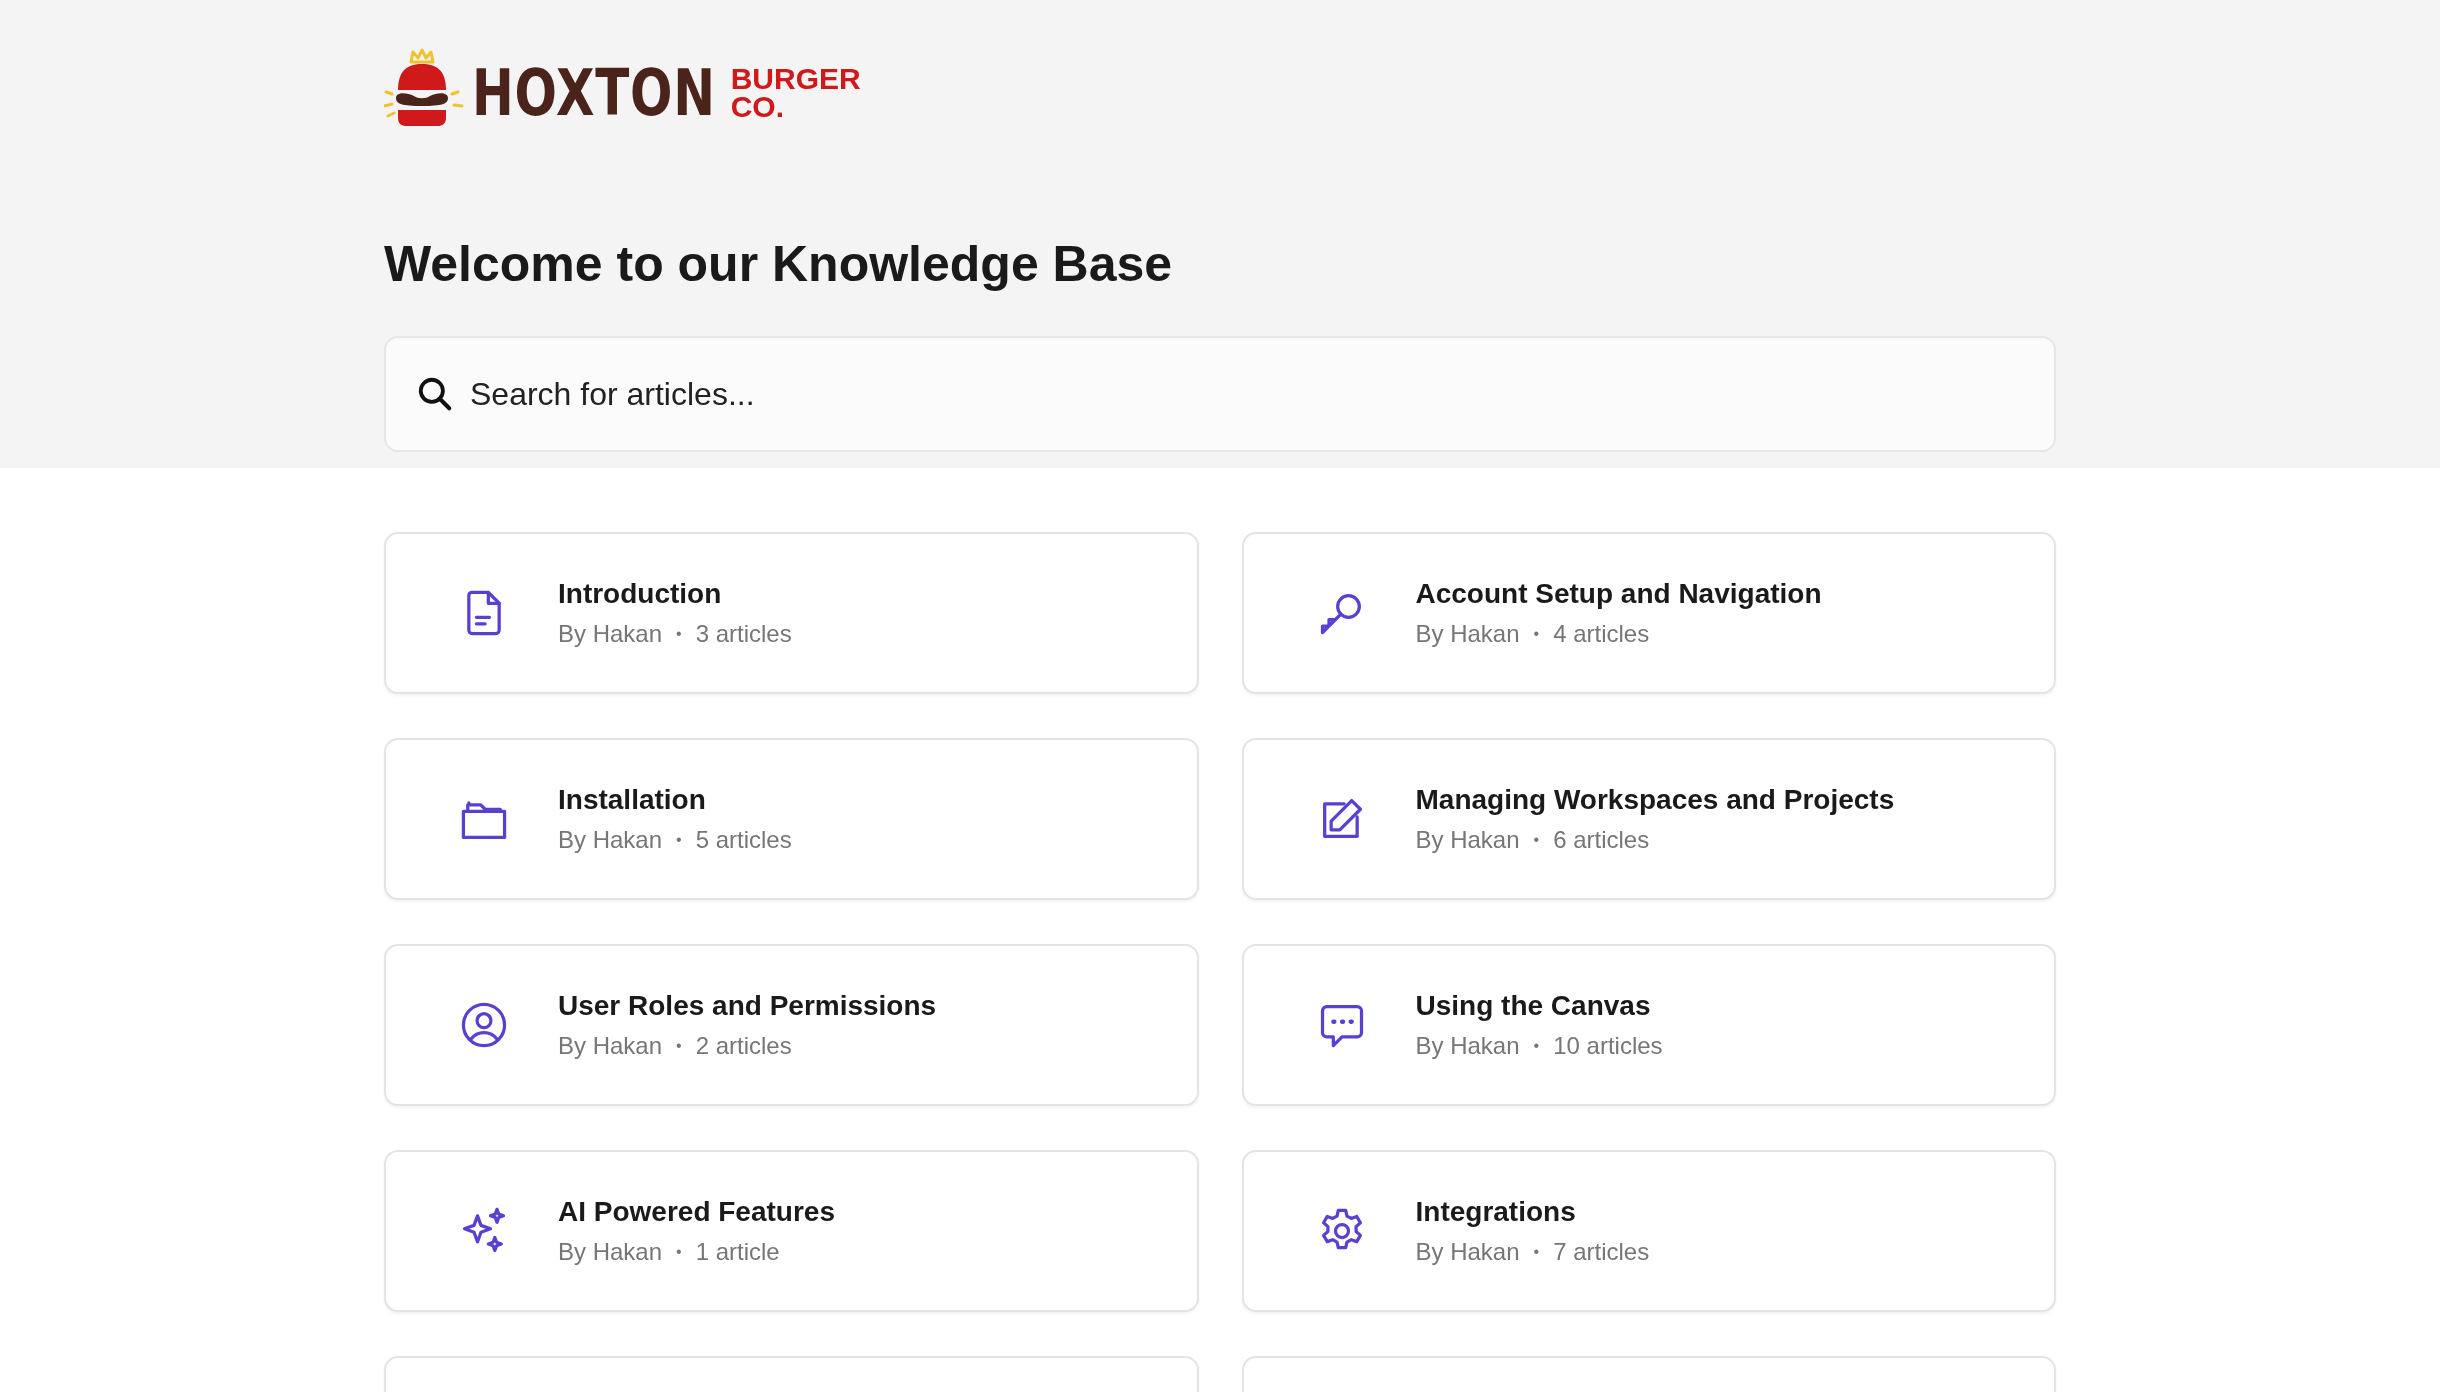  What do you see at coordinates (737, 1252) in the screenshot?
I see `article-count: 1 article` at bounding box center [737, 1252].